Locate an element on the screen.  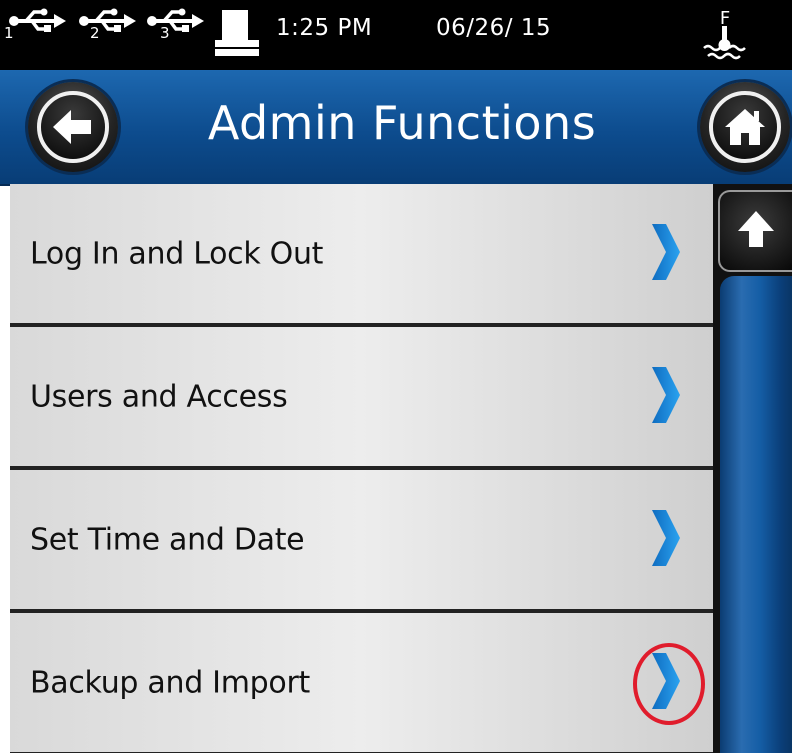
scroll-up-button is located at coordinates (755, 231).